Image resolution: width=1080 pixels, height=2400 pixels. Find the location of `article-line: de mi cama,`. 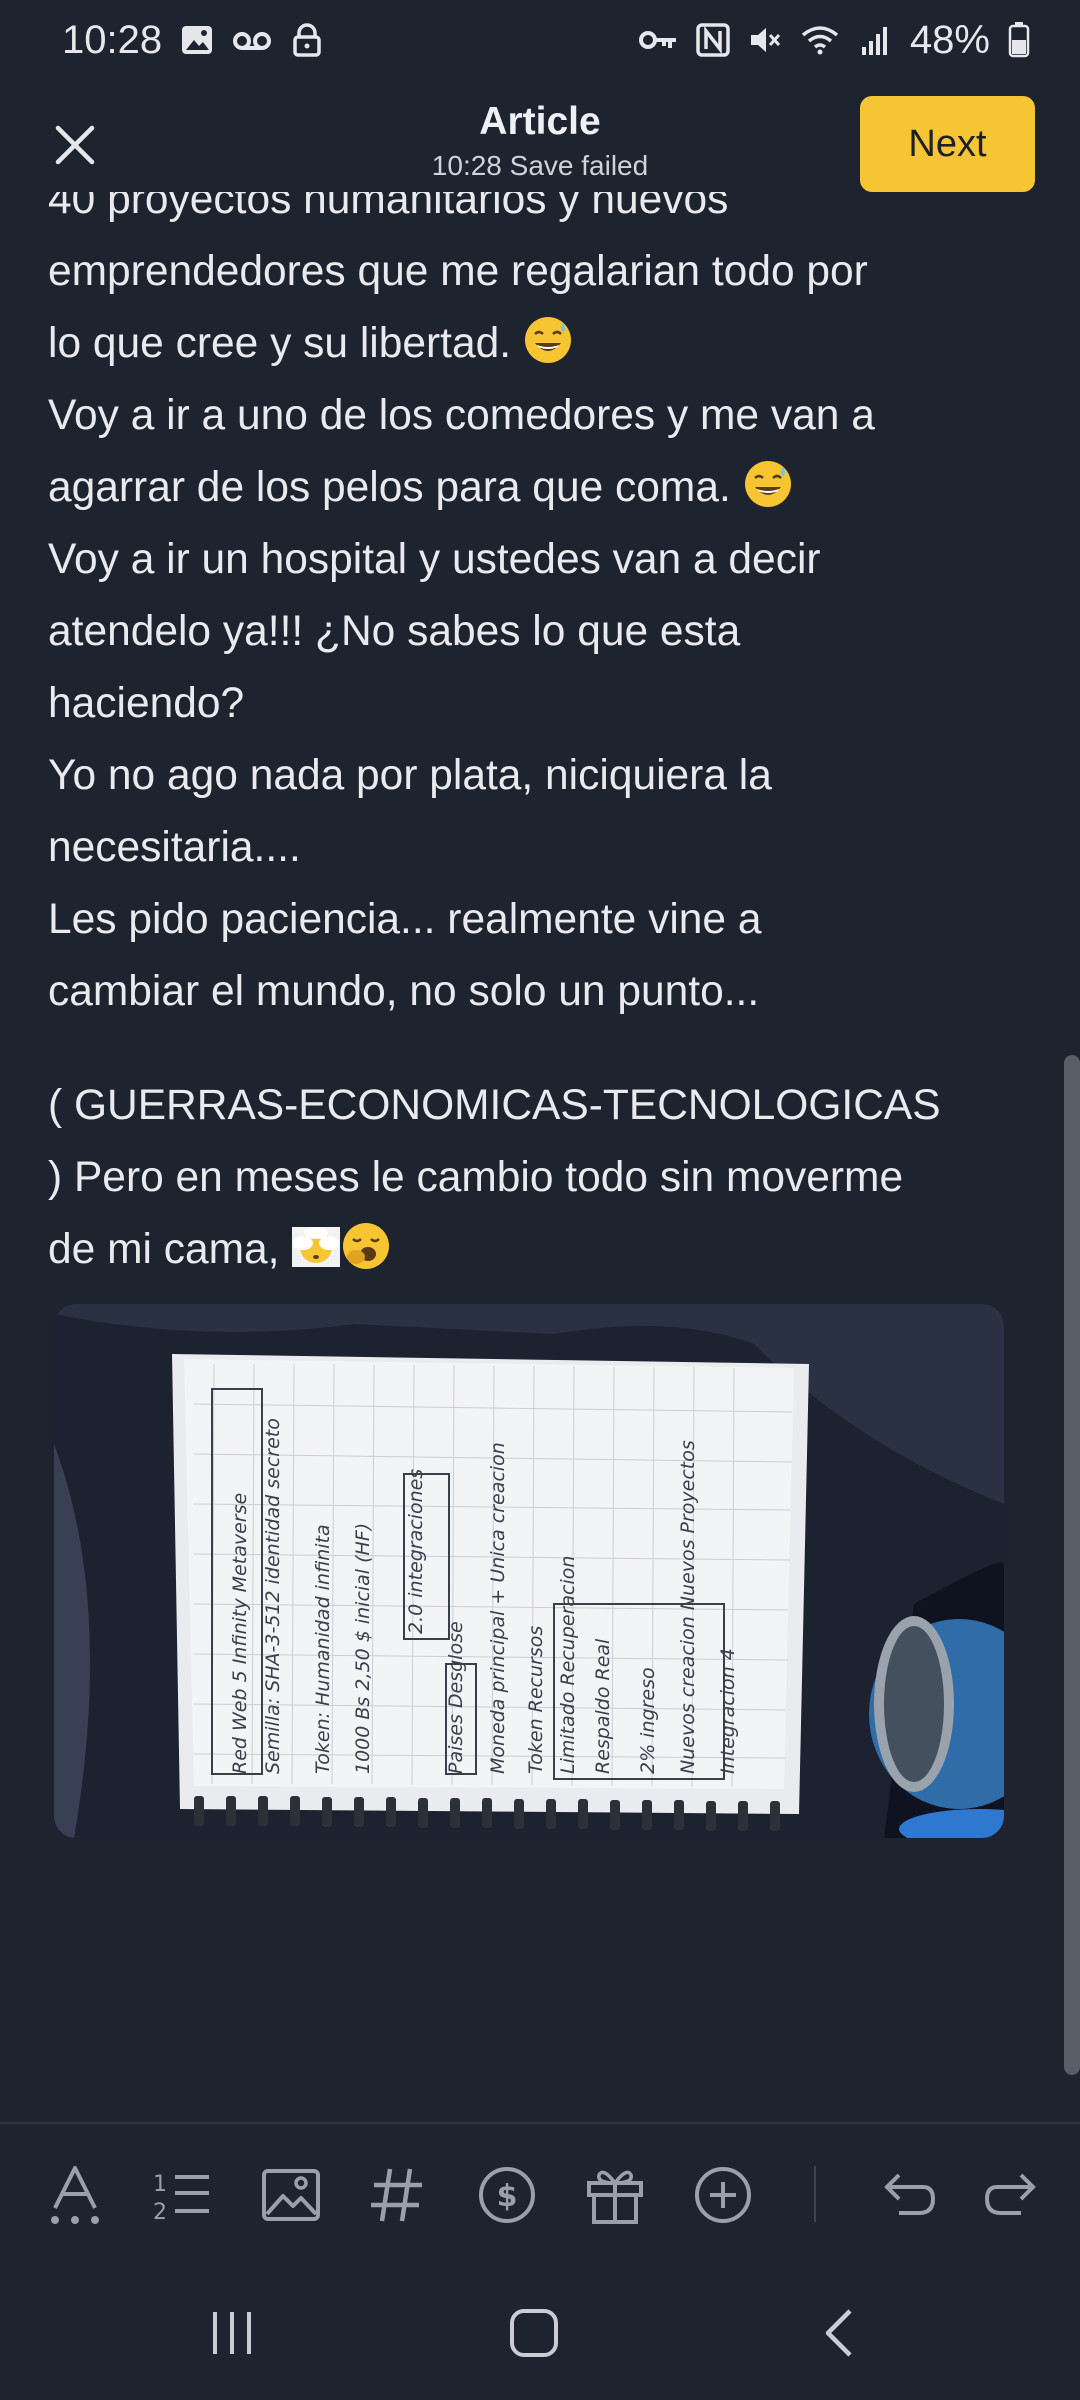

article-line: de mi cama, is located at coordinates (164, 1249).